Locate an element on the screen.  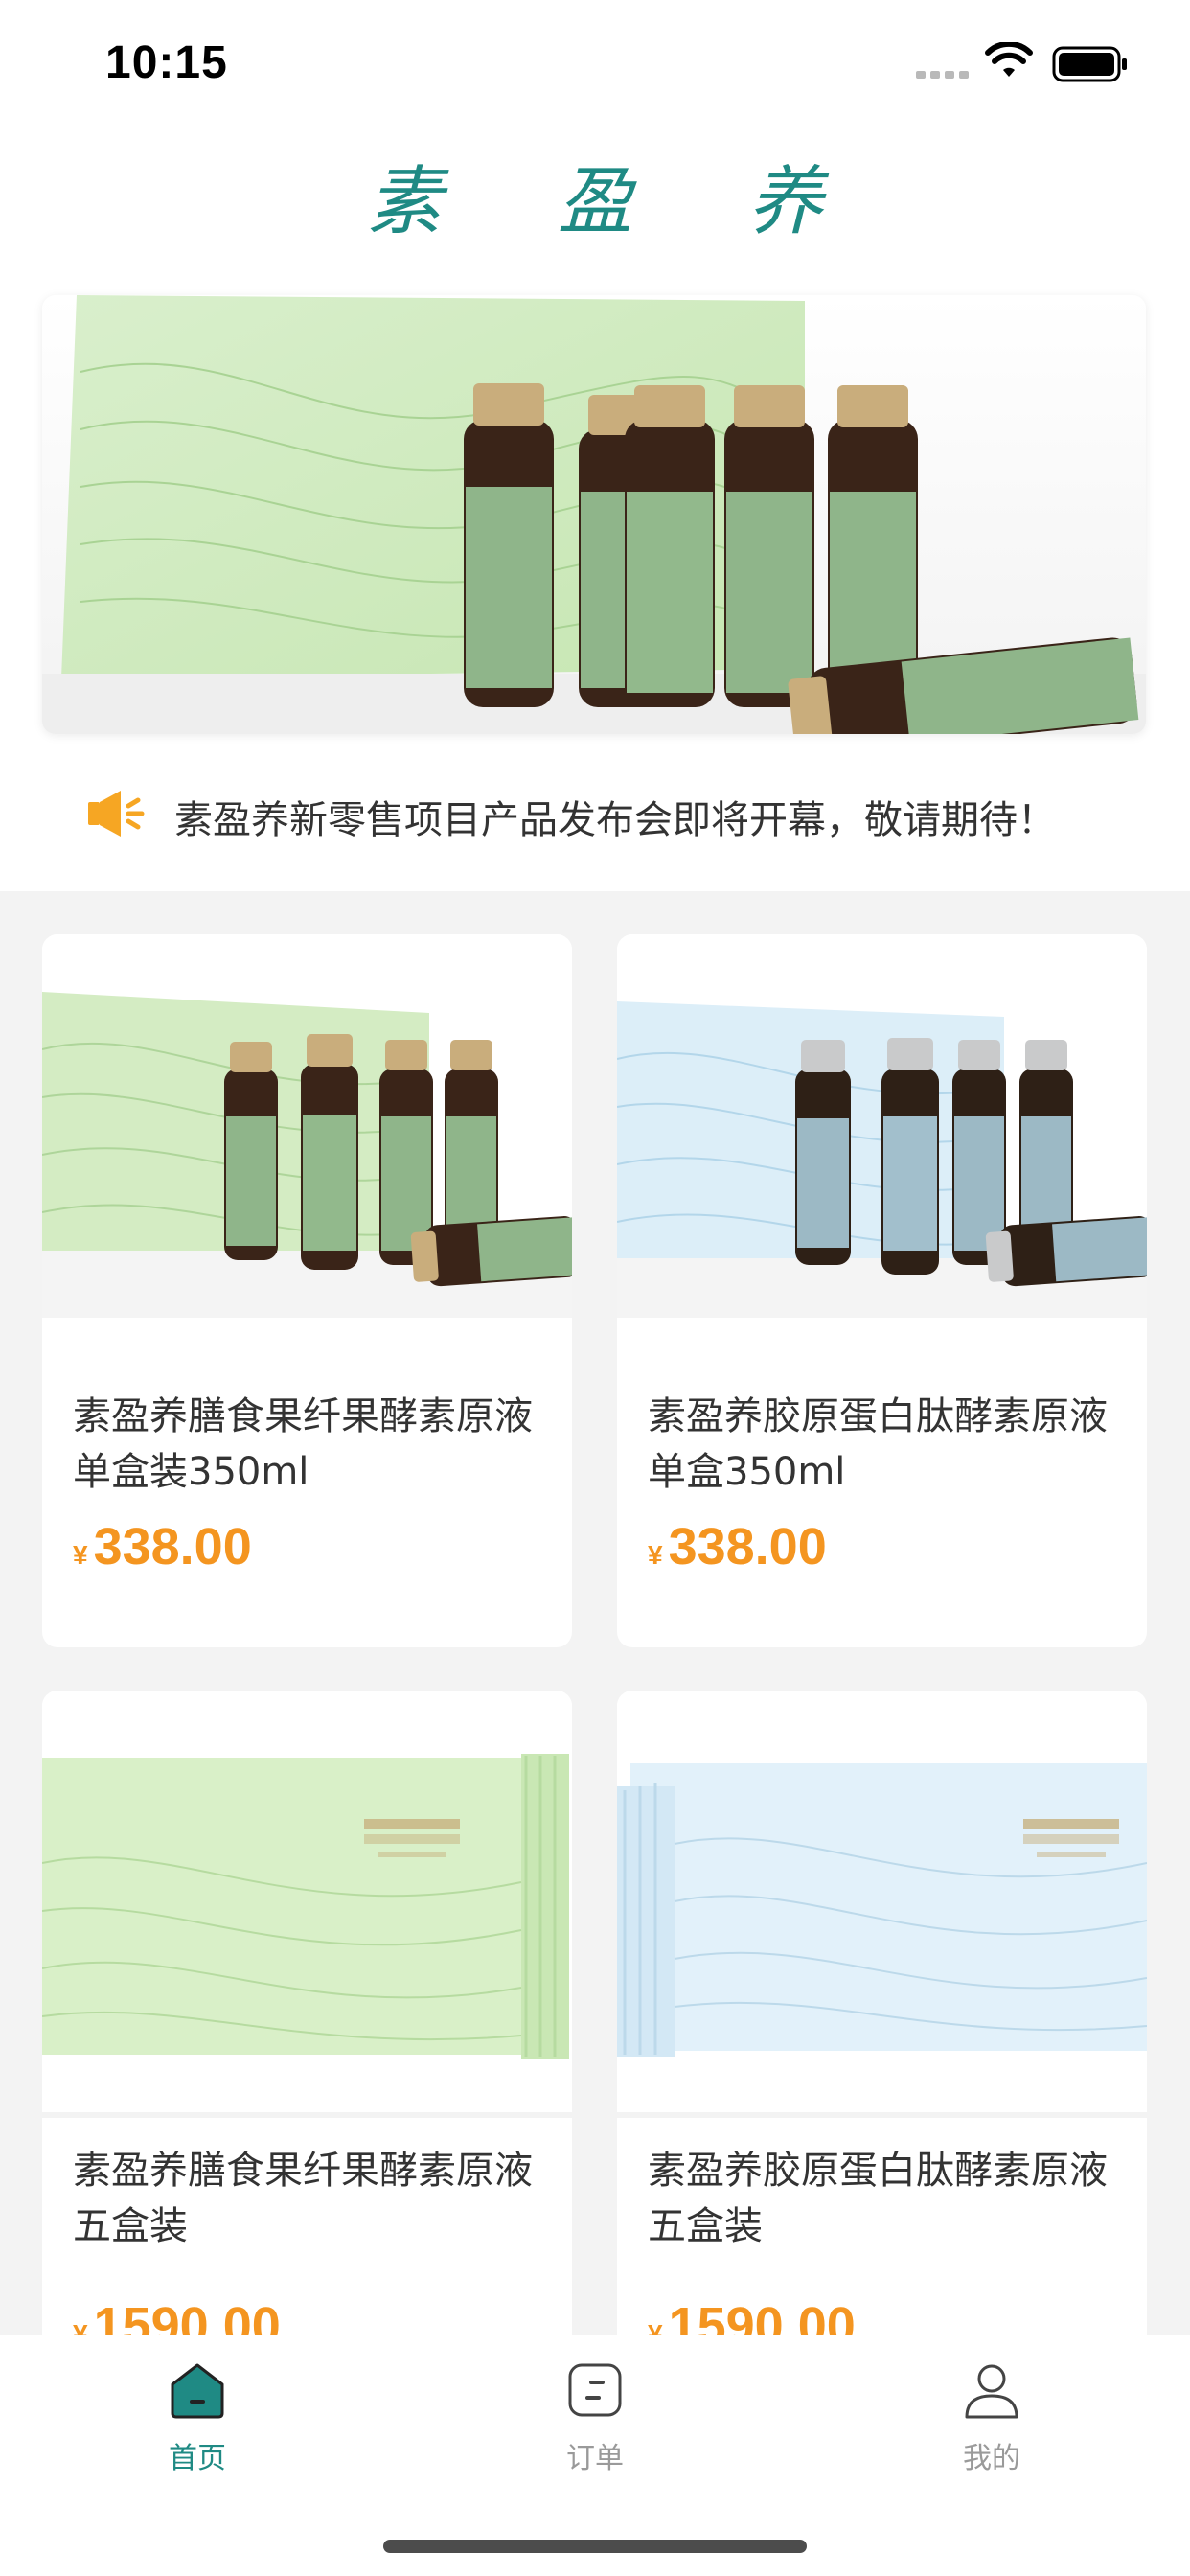
product-card: 素盈养胶原蛋白肽酵素原液五盒装 ¥1590.00 is located at coordinates (882, 2054).